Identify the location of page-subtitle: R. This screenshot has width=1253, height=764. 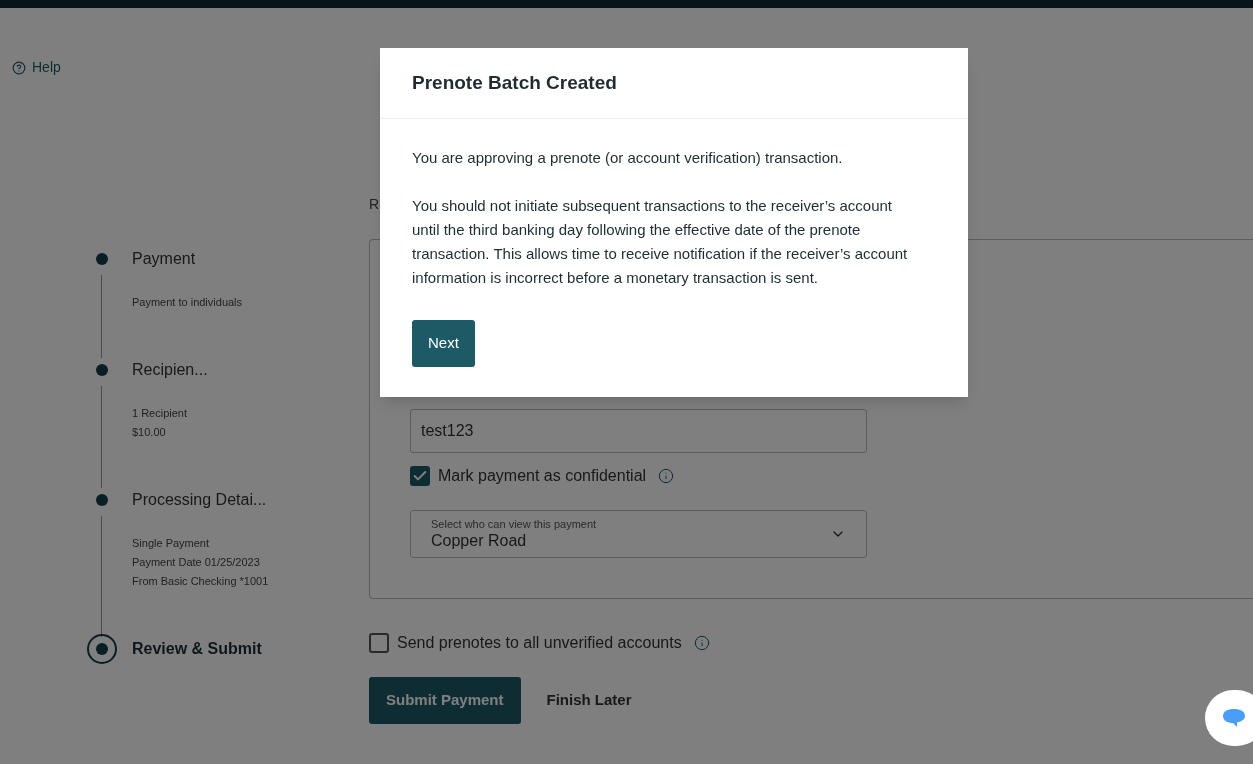
(374, 204).